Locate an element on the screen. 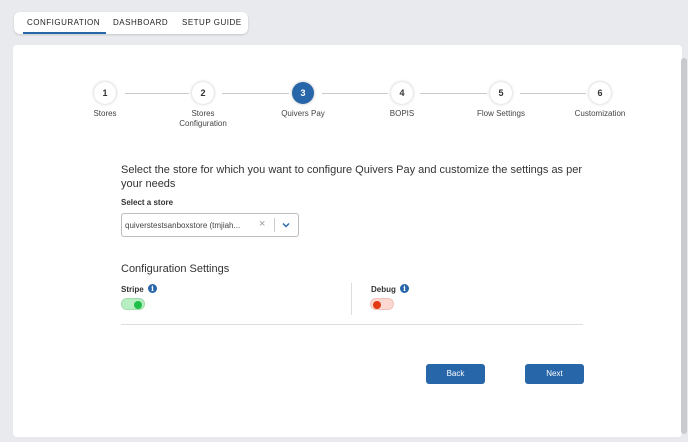  debug-label: Debug is located at coordinates (383, 289).